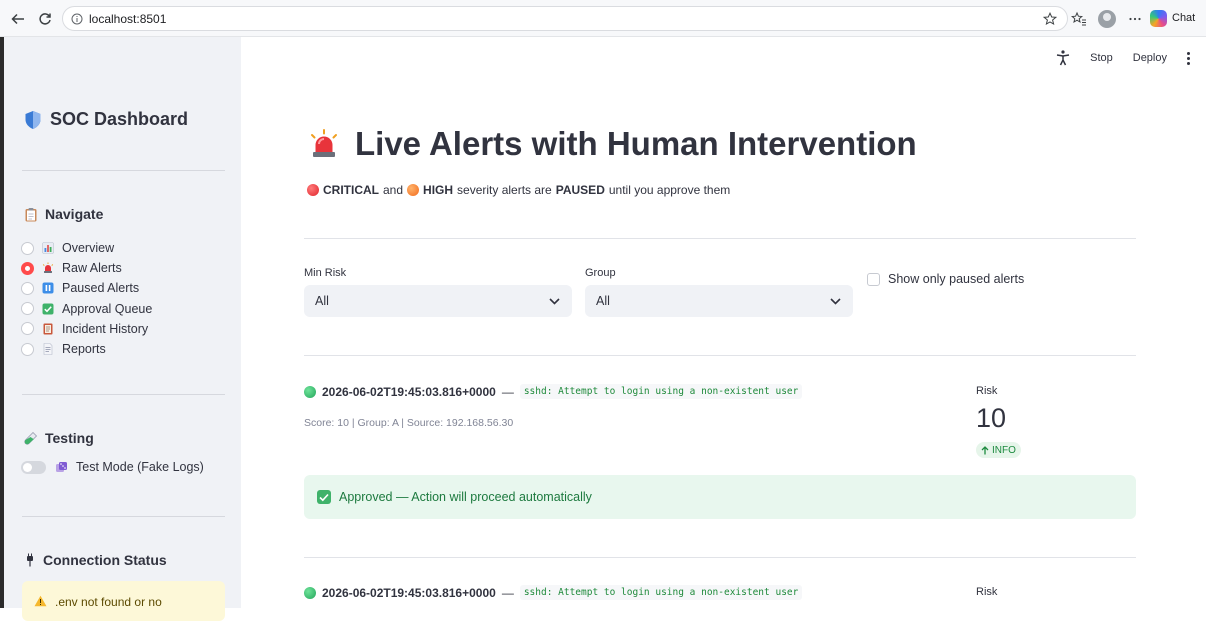 This screenshot has height=621, width=1206. I want to click on risk-level-badge: INFO, so click(998, 450).